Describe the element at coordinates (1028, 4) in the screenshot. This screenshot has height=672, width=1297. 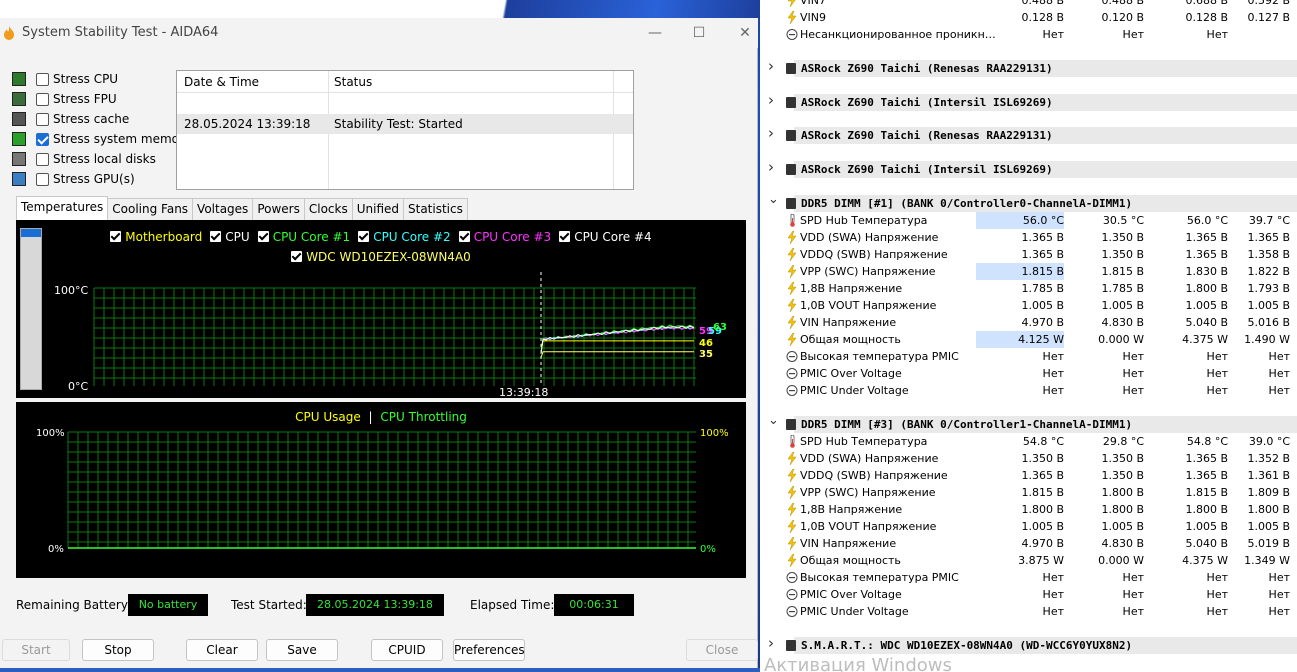
I see `sensor-row: VIN7 0.488 В 0.488 В 0.688 В 0.592 В` at that location.